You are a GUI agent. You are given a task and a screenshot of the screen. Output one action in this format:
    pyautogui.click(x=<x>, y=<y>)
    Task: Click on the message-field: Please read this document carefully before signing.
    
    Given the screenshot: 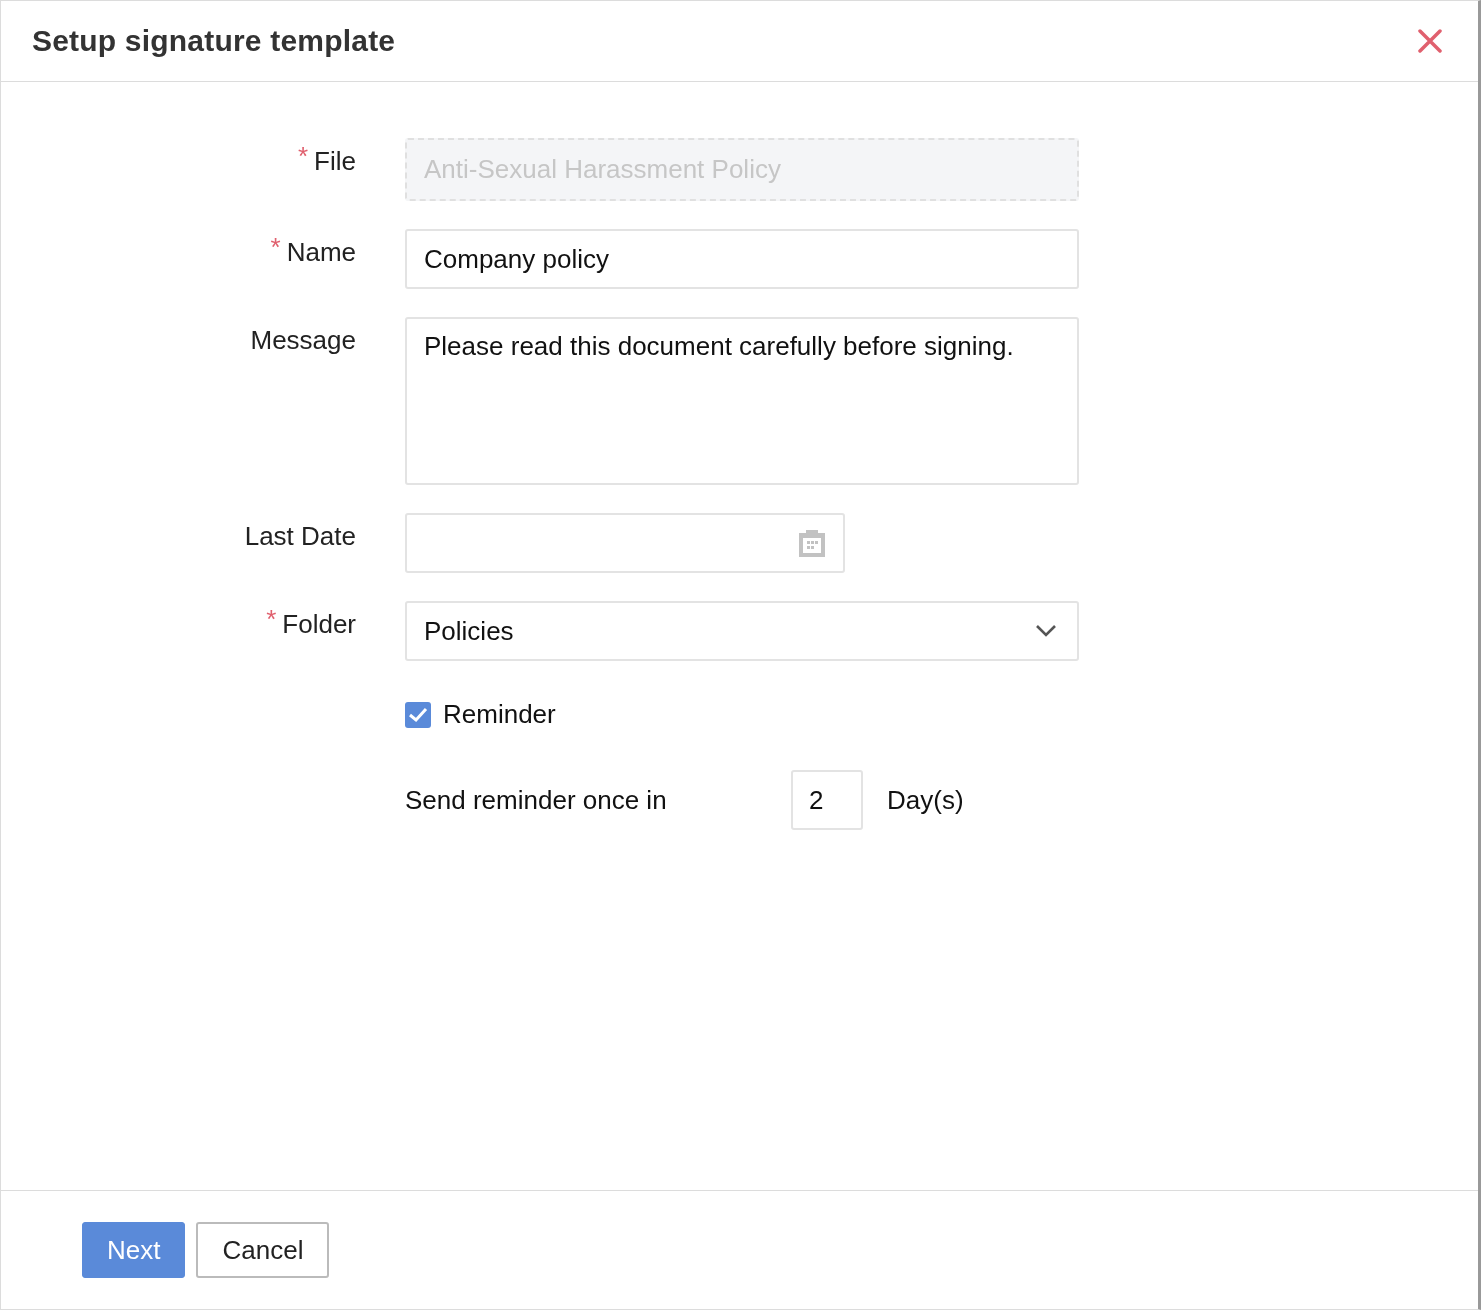 What is the action you would take?
    pyautogui.click(x=742, y=401)
    